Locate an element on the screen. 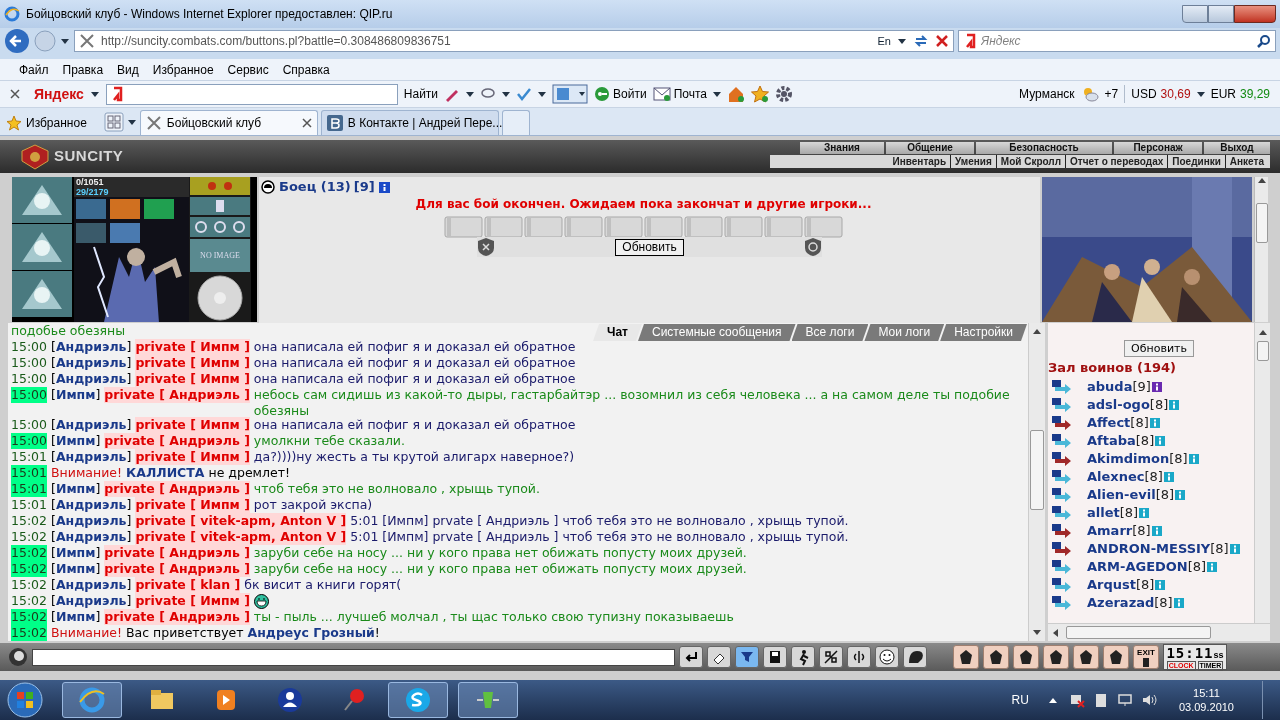 The image size is (1280, 720). nav-link: Общение is located at coordinates (930, 148).